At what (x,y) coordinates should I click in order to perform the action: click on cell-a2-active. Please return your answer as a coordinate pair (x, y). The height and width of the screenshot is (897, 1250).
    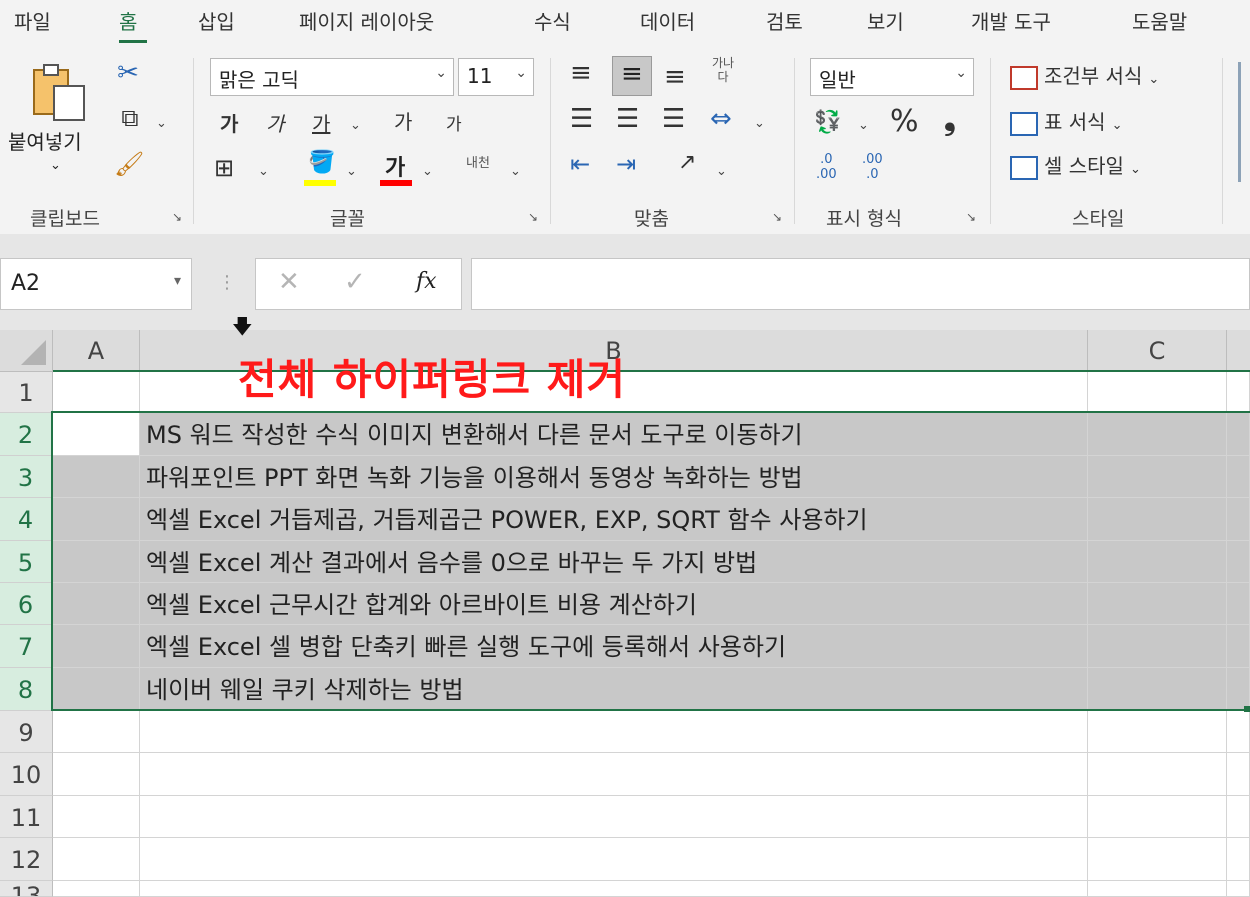
    Looking at the image, I should click on (96, 434).